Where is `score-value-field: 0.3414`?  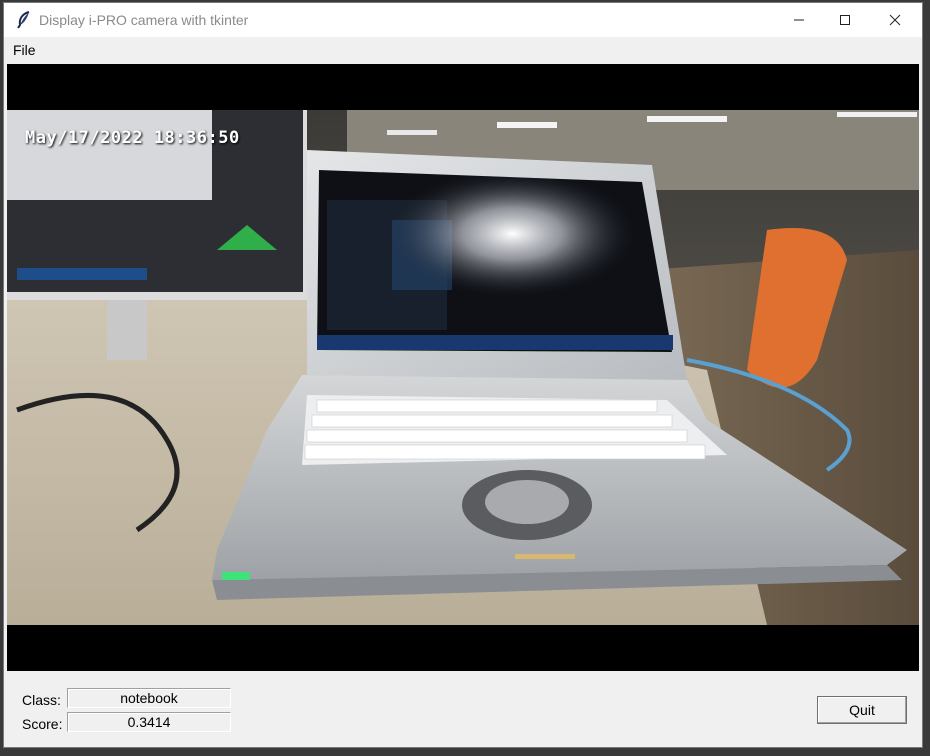
score-value-field: 0.3414 is located at coordinates (149, 722).